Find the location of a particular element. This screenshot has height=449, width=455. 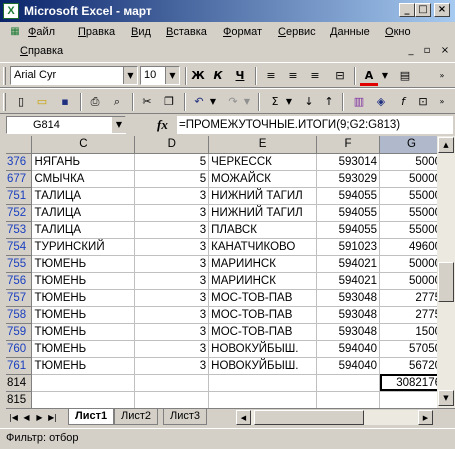

underline-button: Ч is located at coordinates (240, 76).